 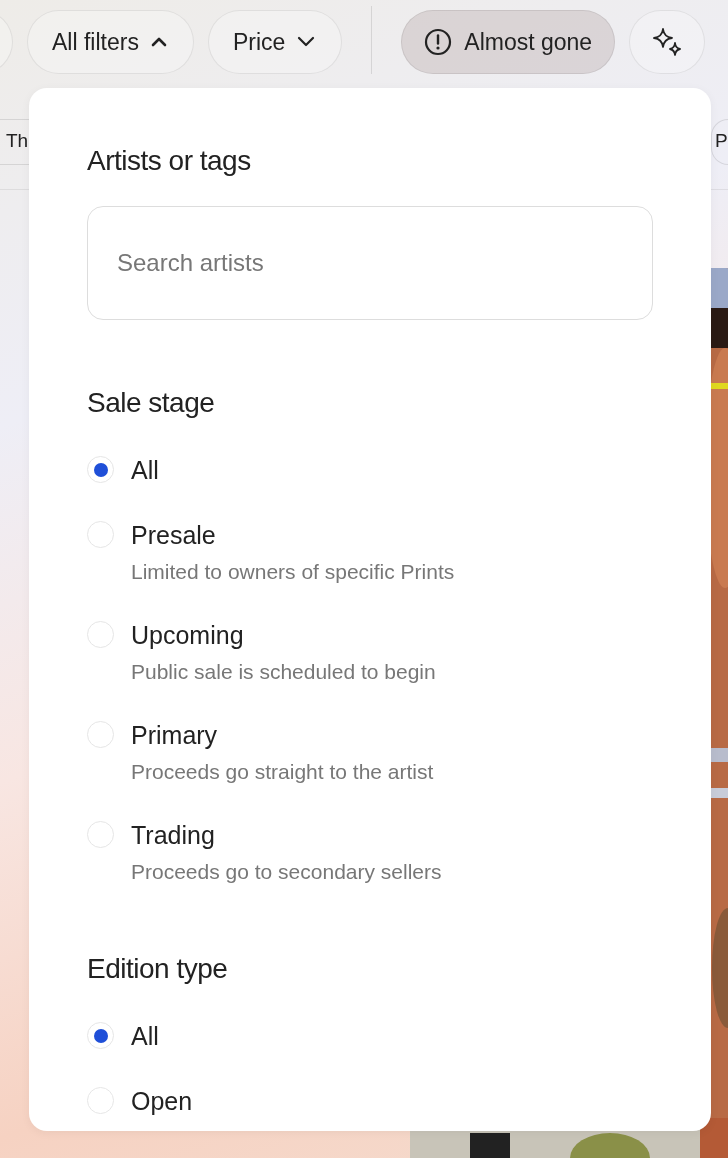 What do you see at coordinates (286, 872) in the screenshot?
I see `option-description: Proceeds go to secondary sellers` at bounding box center [286, 872].